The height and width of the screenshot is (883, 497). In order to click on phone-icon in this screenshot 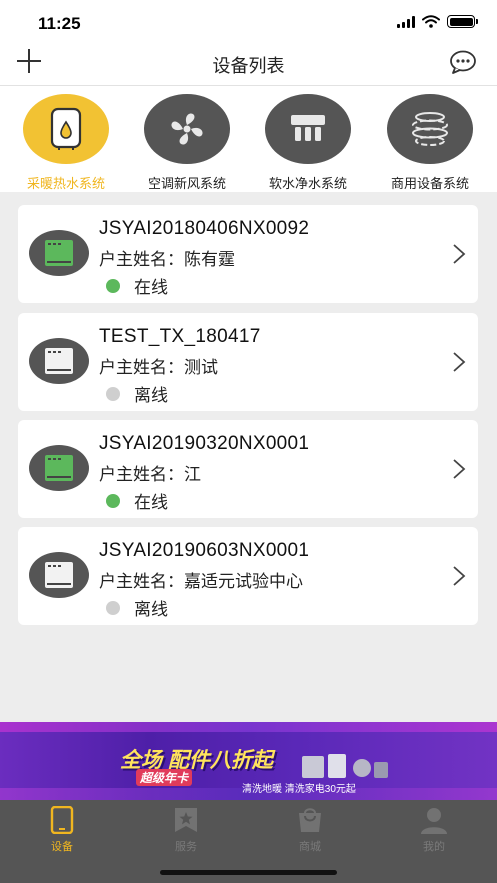, I will do `click(62, 820)`.